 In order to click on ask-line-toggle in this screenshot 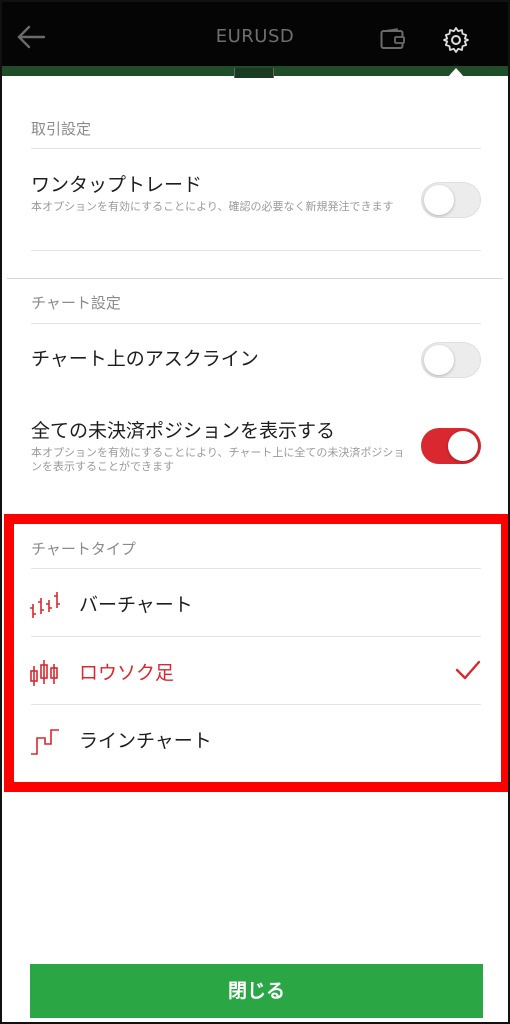, I will do `click(451, 360)`.